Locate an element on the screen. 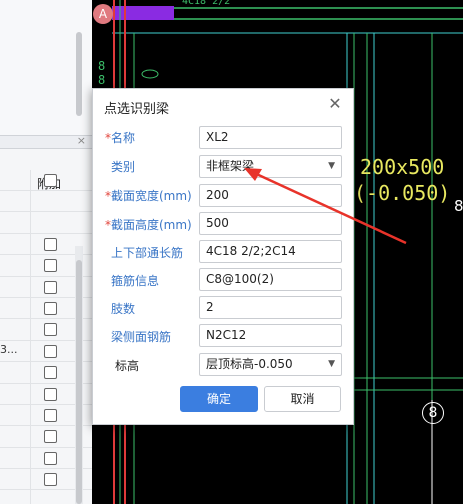 This screenshot has height=504, width=463. stirrup-input: C8@100(2) is located at coordinates (270, 279).